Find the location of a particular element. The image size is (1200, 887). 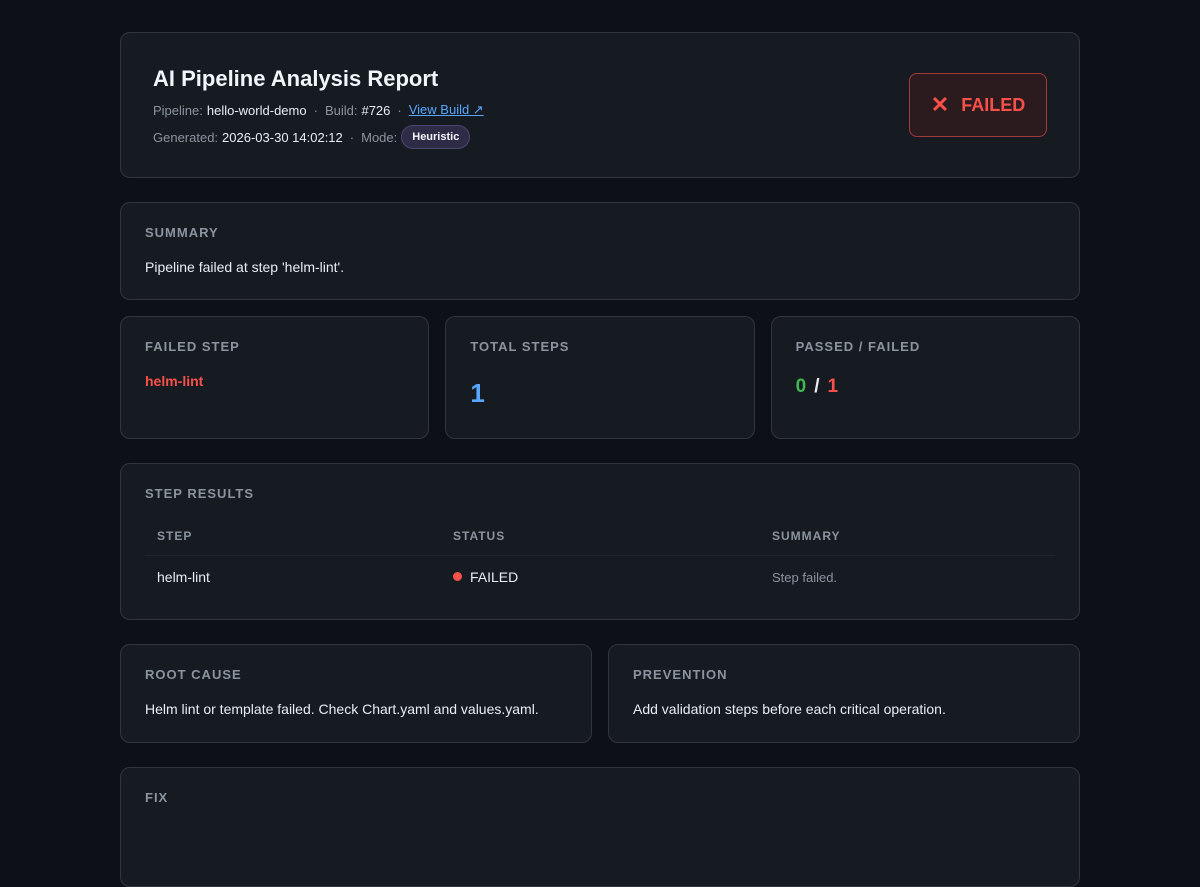

total-steps-card: TOTAL STEPS 1 is located at coordinates (600, 377).